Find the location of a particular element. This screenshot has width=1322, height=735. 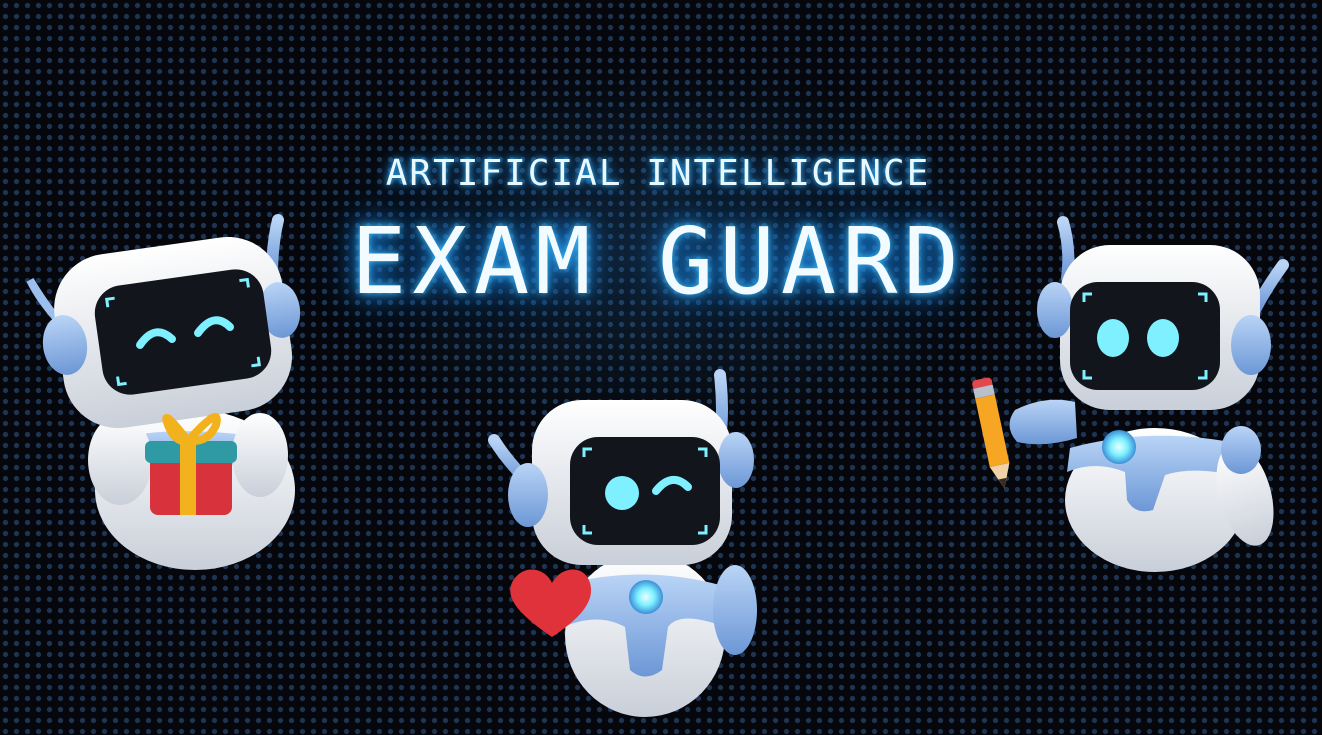

subtitle: ARTIFICIAL INTELLIGENCE is located at coordinates (658, 173).